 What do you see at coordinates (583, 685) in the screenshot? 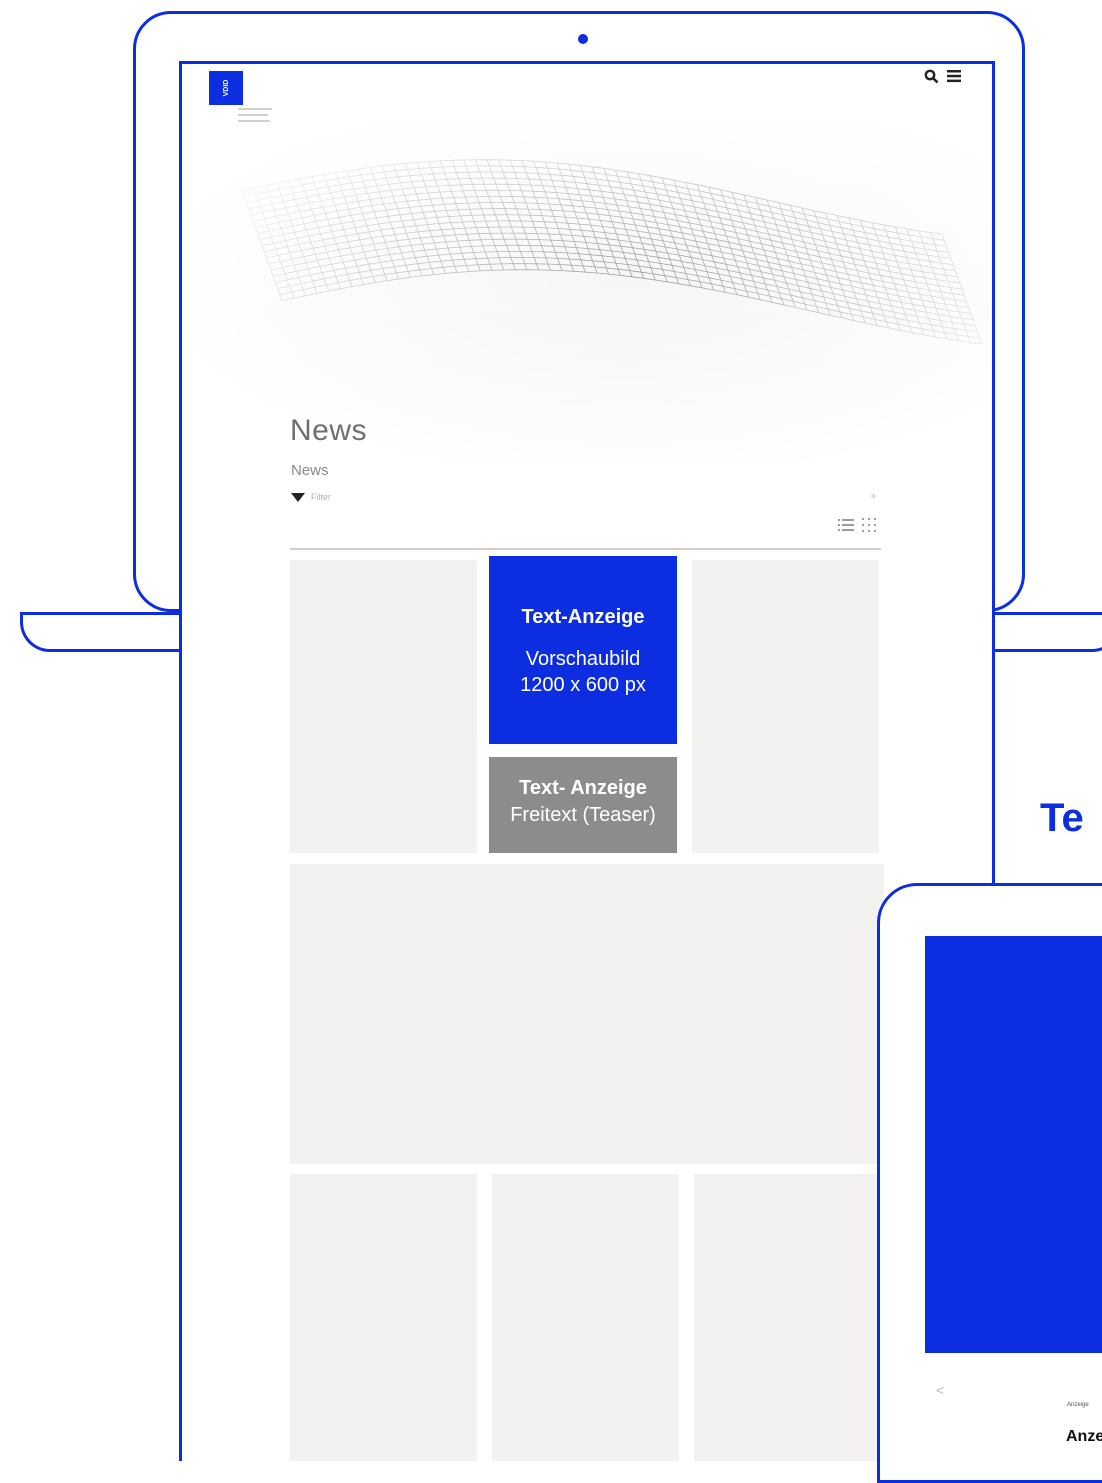
I see `ad-image-size: 1200 x 600 px` at bounding box center [583, 685].